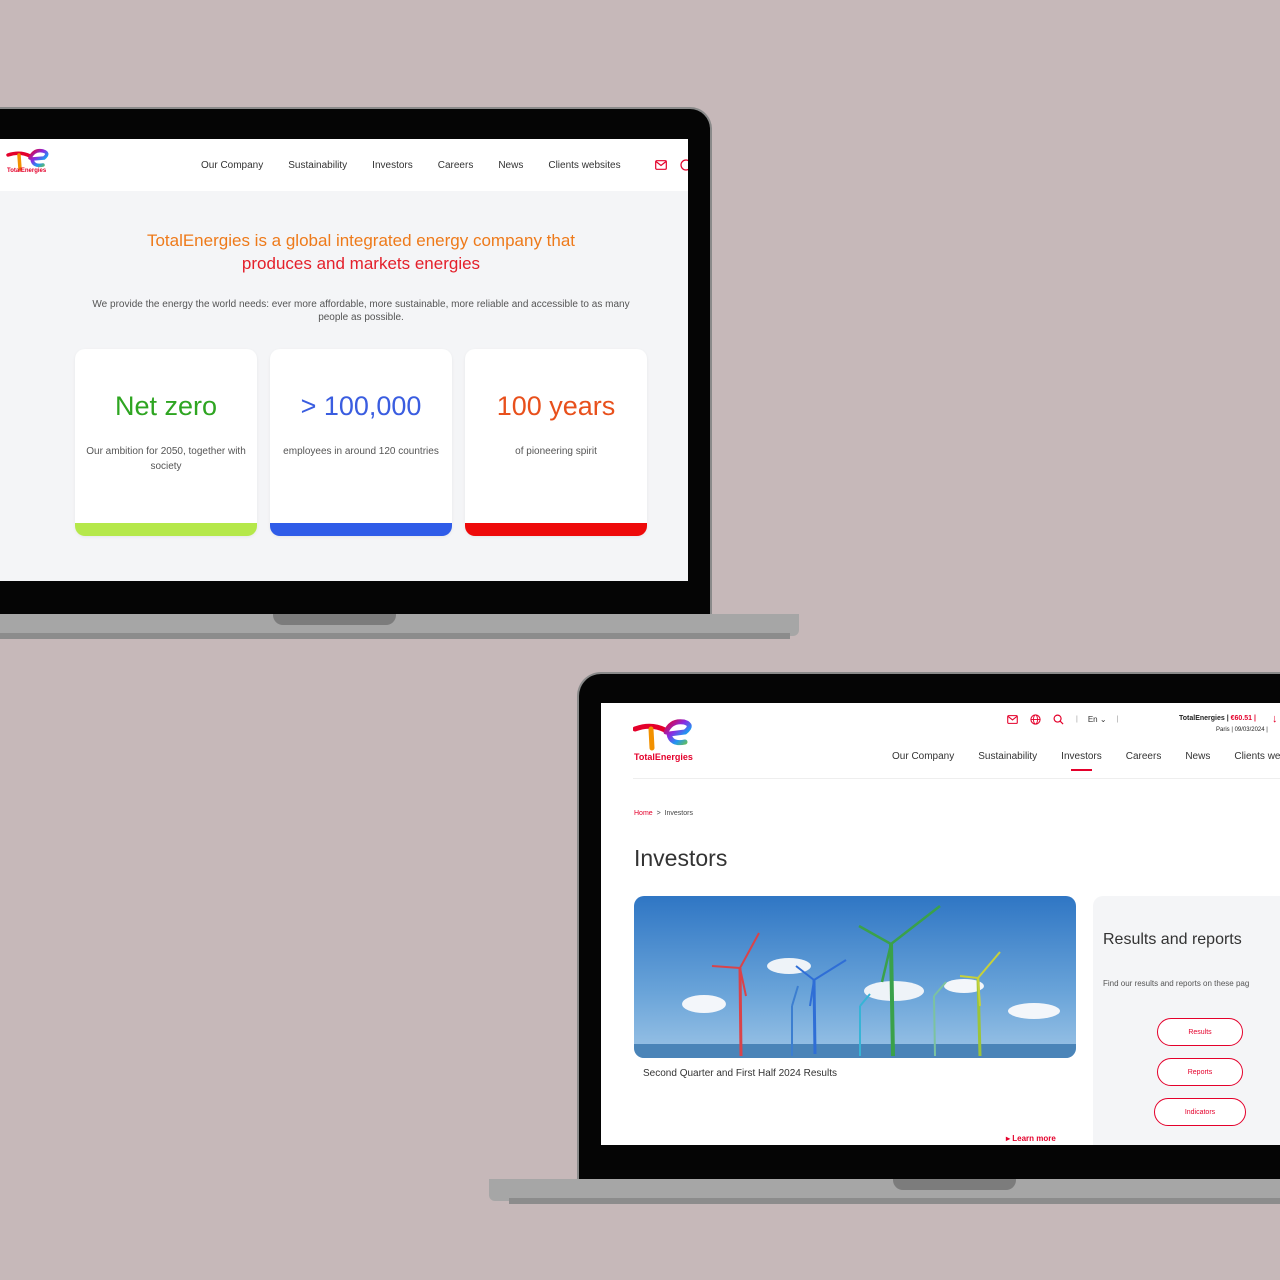 The image size is (1280, 1280). Describe the element at coordinates (1103, 719) in the screenshot. I see `chevron-down-icon: ⌄` at that location.